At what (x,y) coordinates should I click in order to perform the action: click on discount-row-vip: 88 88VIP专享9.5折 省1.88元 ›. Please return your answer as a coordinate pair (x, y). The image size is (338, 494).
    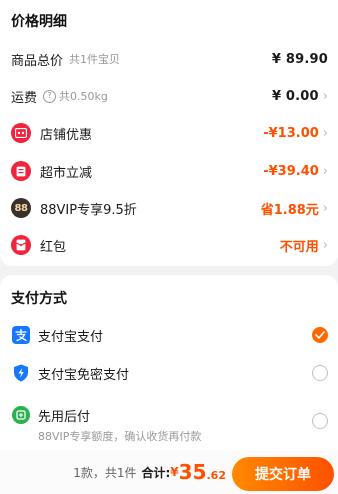
    Looking at the image, I should click on (169, 208).